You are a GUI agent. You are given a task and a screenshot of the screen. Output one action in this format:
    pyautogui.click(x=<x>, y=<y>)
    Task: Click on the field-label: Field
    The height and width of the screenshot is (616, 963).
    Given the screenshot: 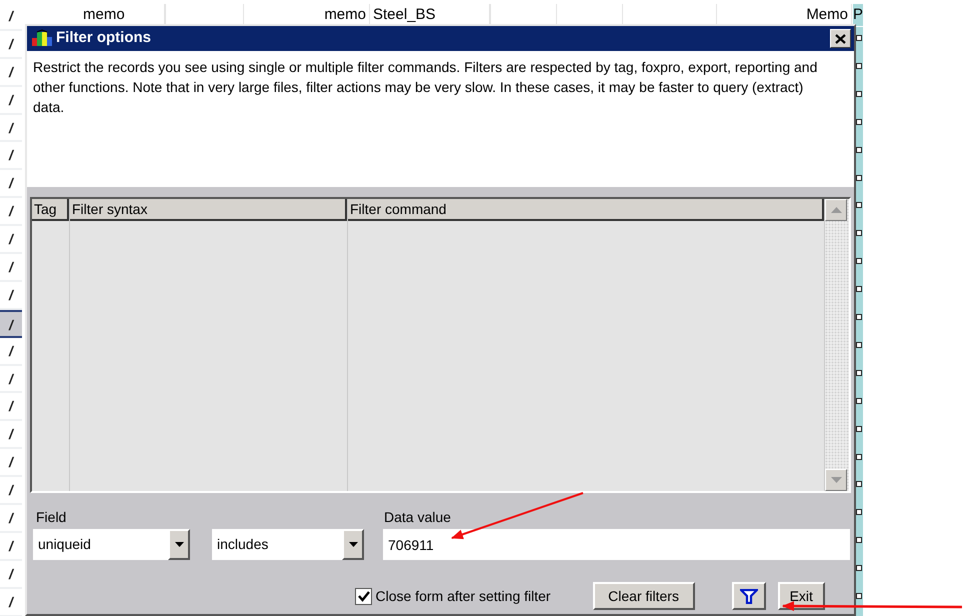 What is the action you would take?
    pyautogui.click(x=52, y=517)
    